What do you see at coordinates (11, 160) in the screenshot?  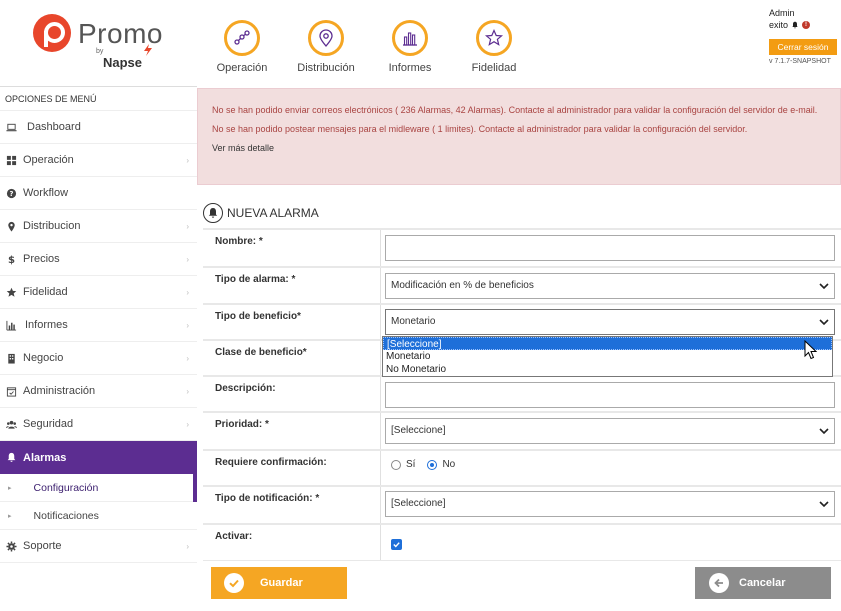 I see `grid-icon` at bounding box center [11, 160].